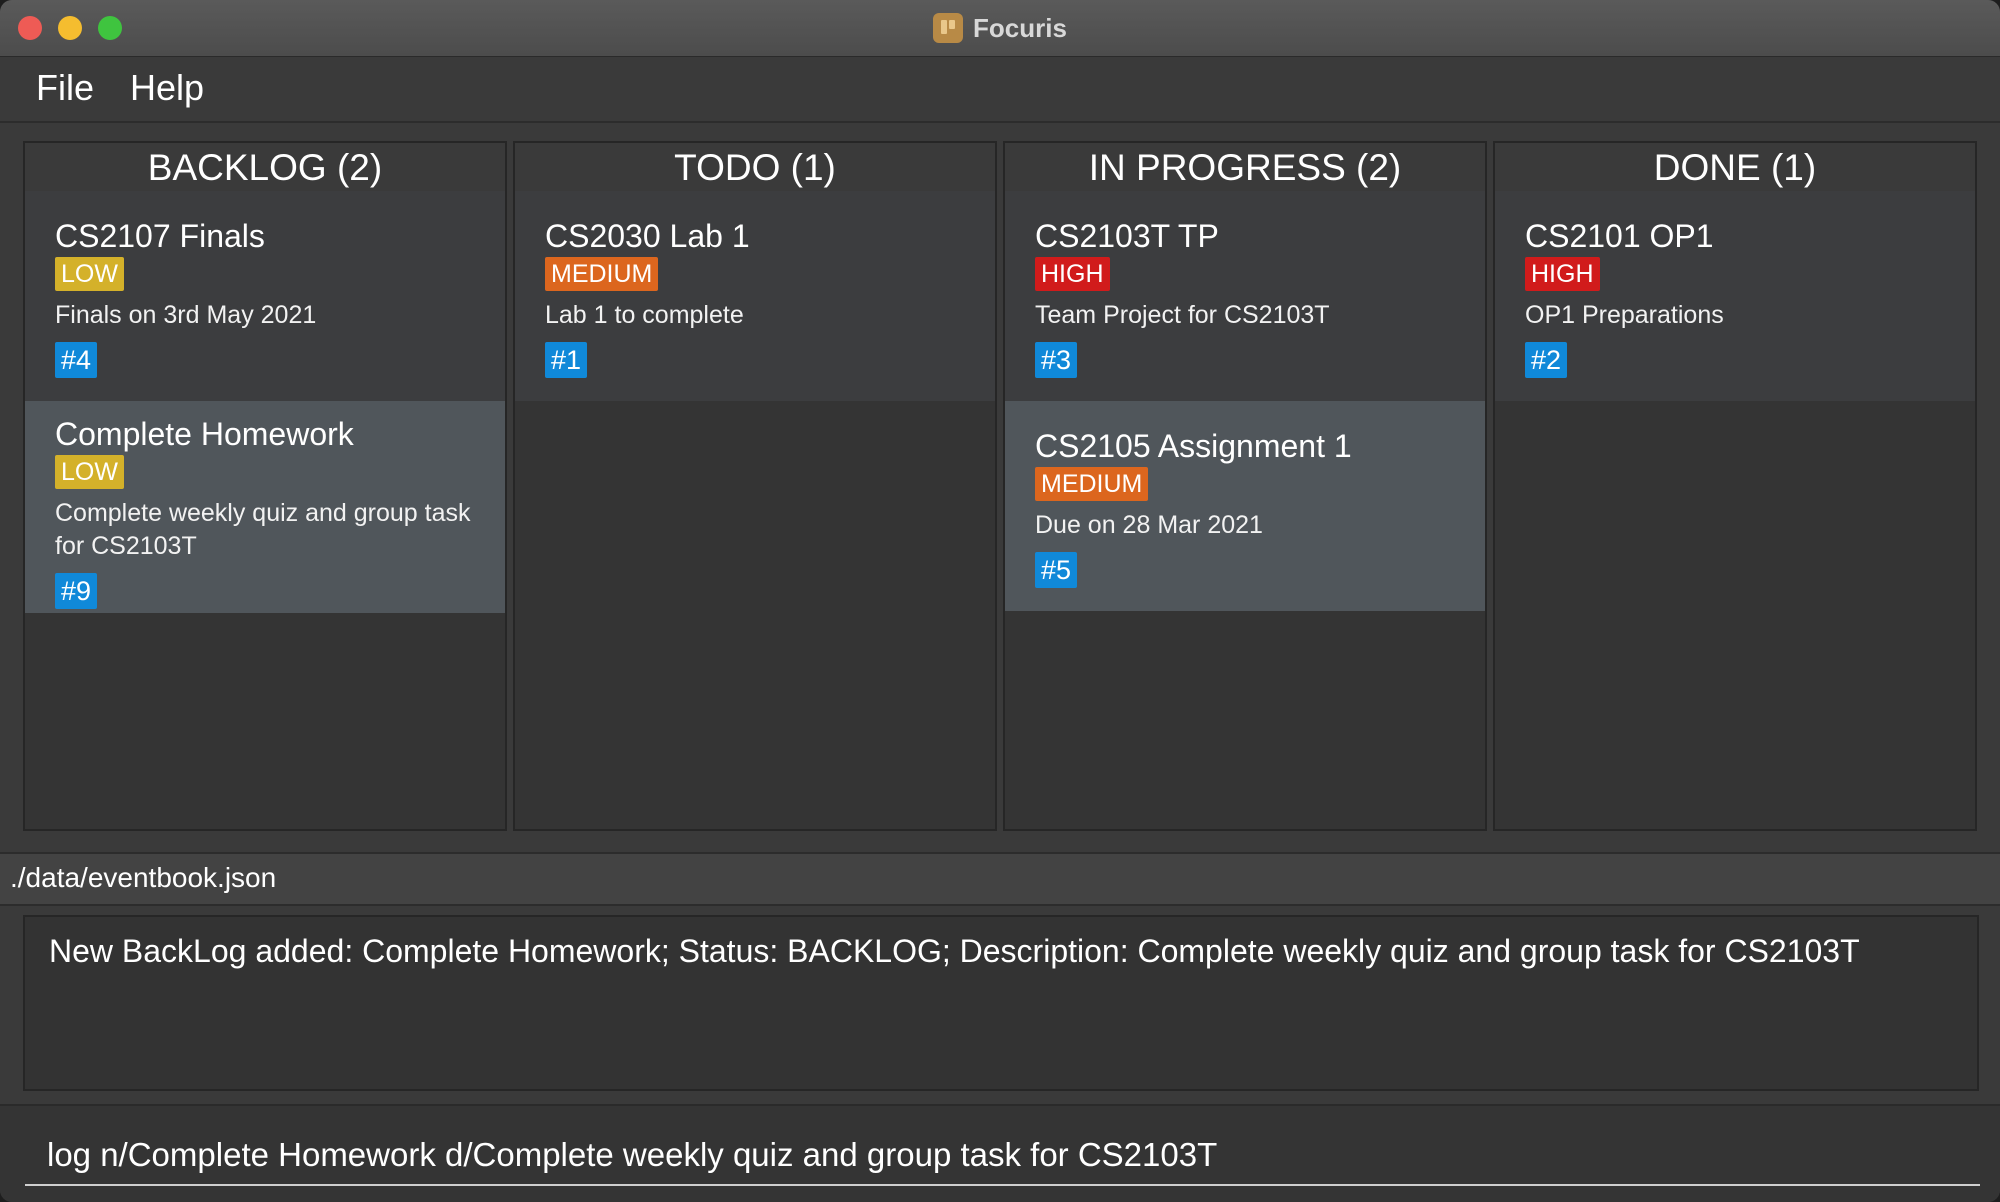 The width and height of the screenshot is (2000, 1202). Describe the element at coordinates (167, 88) in the screenshot. I see `menu-help: Help` at that location.